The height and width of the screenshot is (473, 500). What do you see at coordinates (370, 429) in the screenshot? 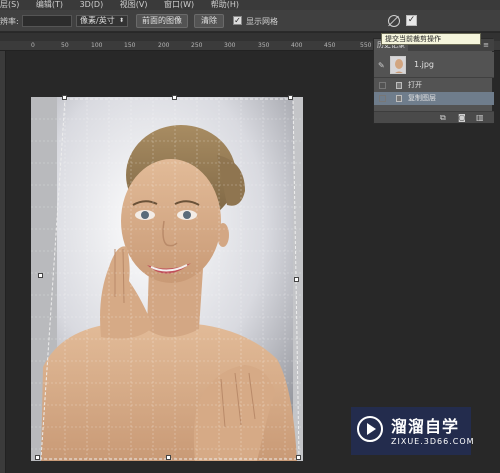
I see `play-logo-icon` at bounding box center [370, 429].